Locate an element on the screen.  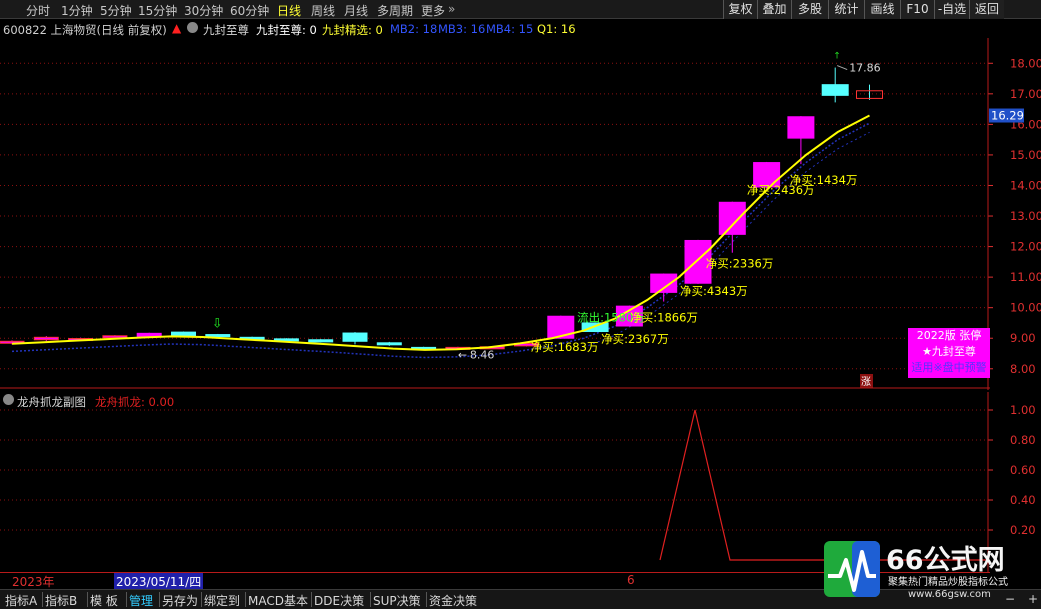
mb3-value: MB3: 16 is located at coordinates (462, 29).